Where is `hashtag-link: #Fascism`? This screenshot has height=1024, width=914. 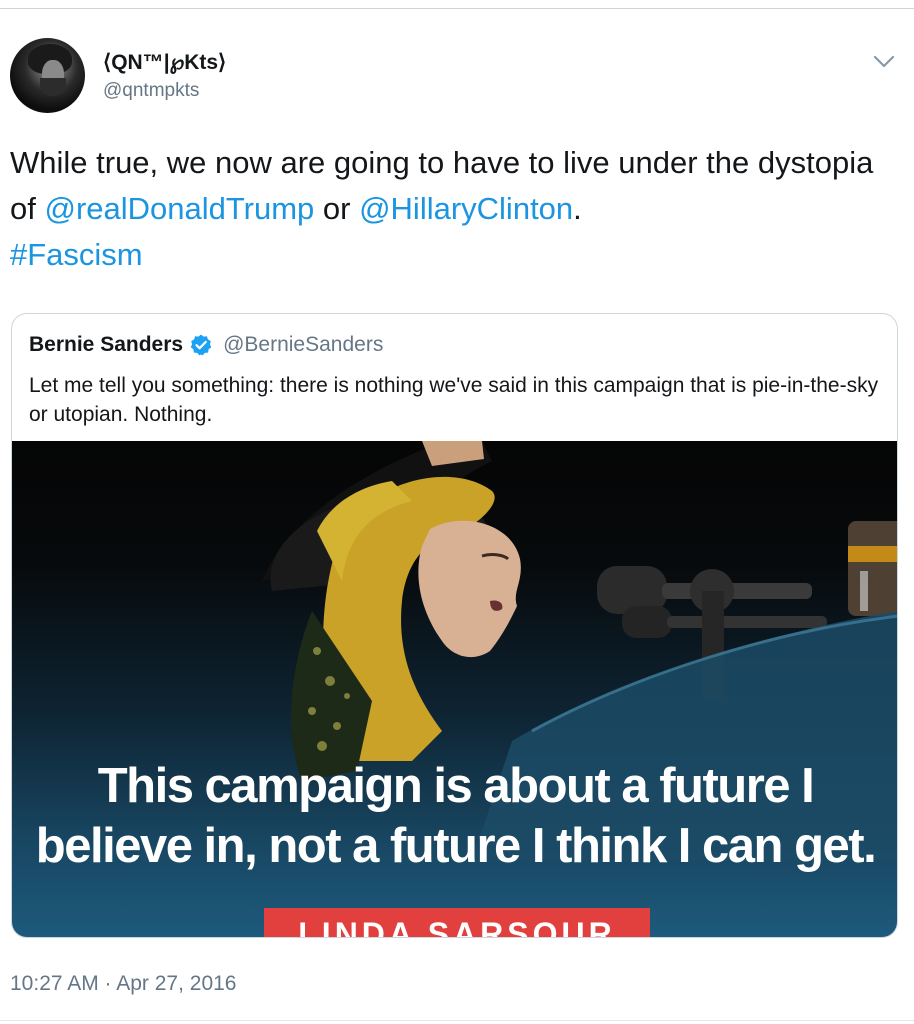
hashtag-link: #Fascism is located at coordinates (76, 254).